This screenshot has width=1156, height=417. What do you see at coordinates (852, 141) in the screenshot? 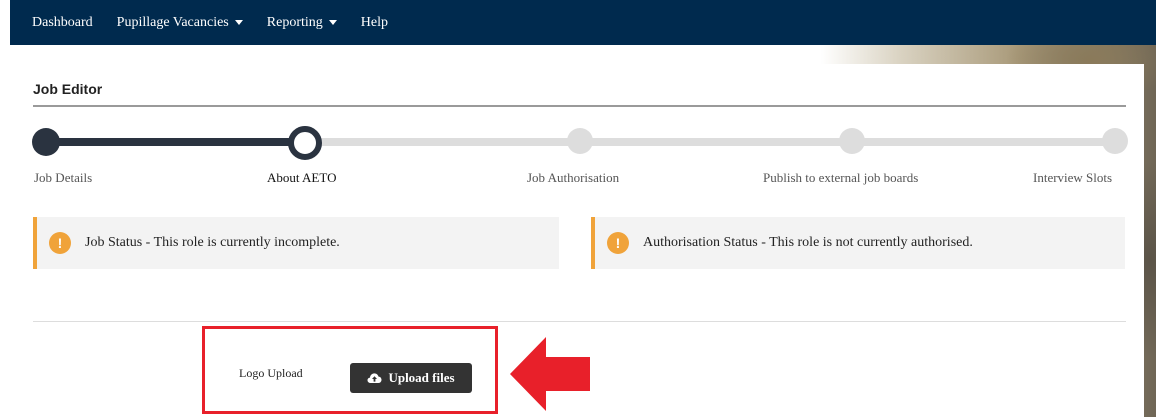
I see `step-dot-publish` at bounding box center [852, 141].